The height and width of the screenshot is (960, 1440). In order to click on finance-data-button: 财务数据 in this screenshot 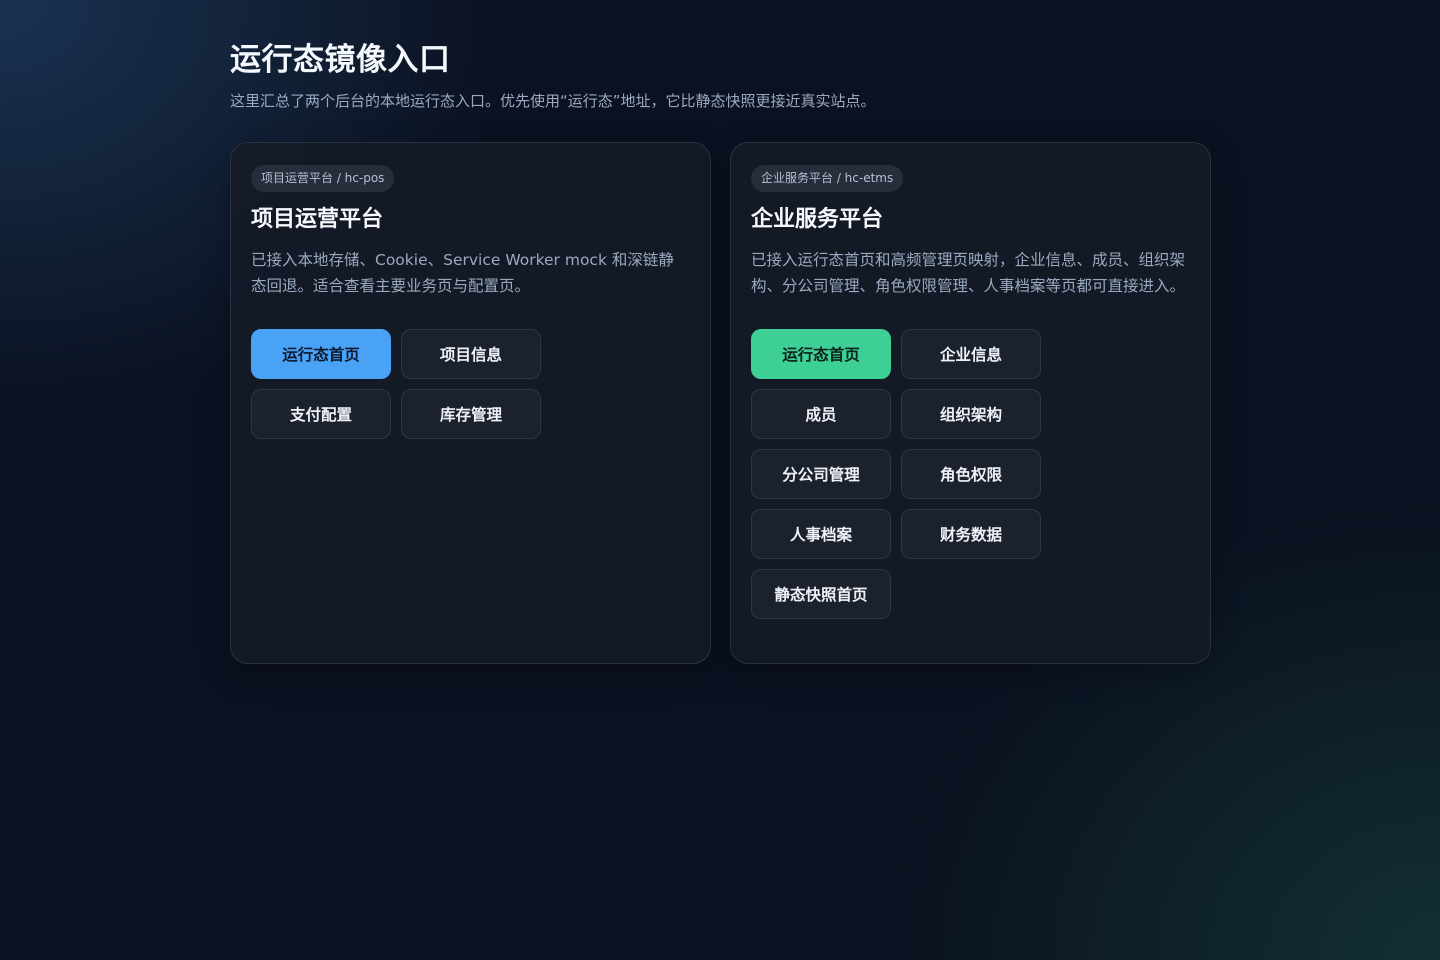, I will do `click(971, 534)`.